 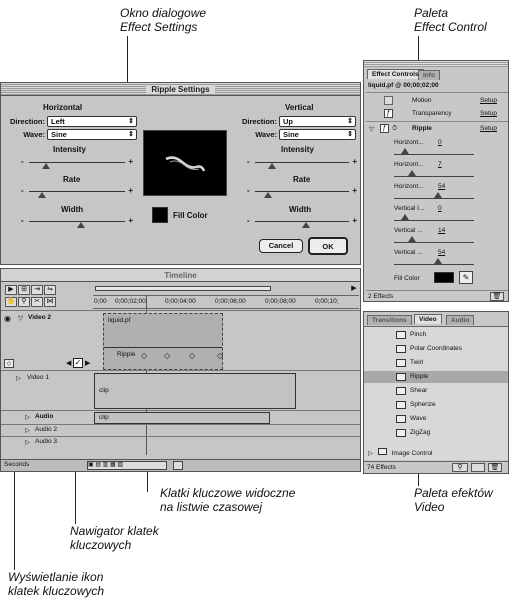 I want to click on keyframe-stopwatch-icon: ⏱, so click(x=394, y=129).